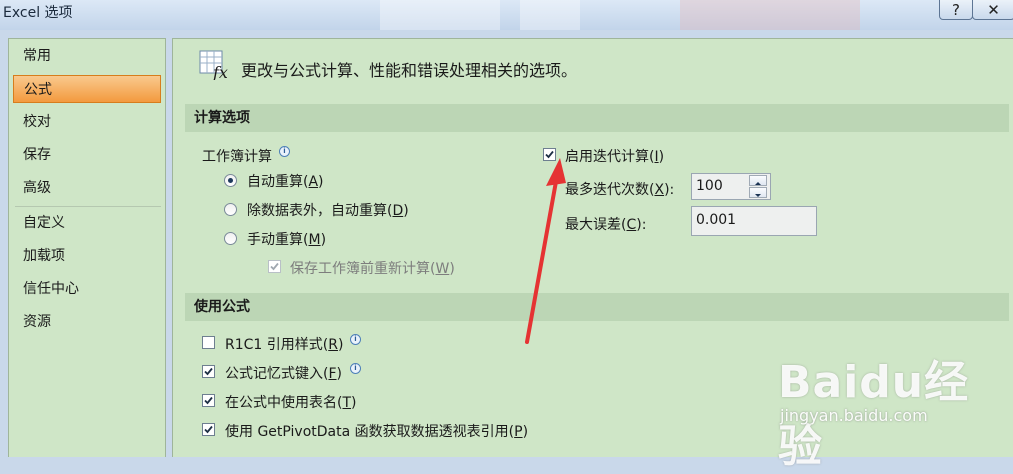  I want to click on radio-dot, so click(230, 180).